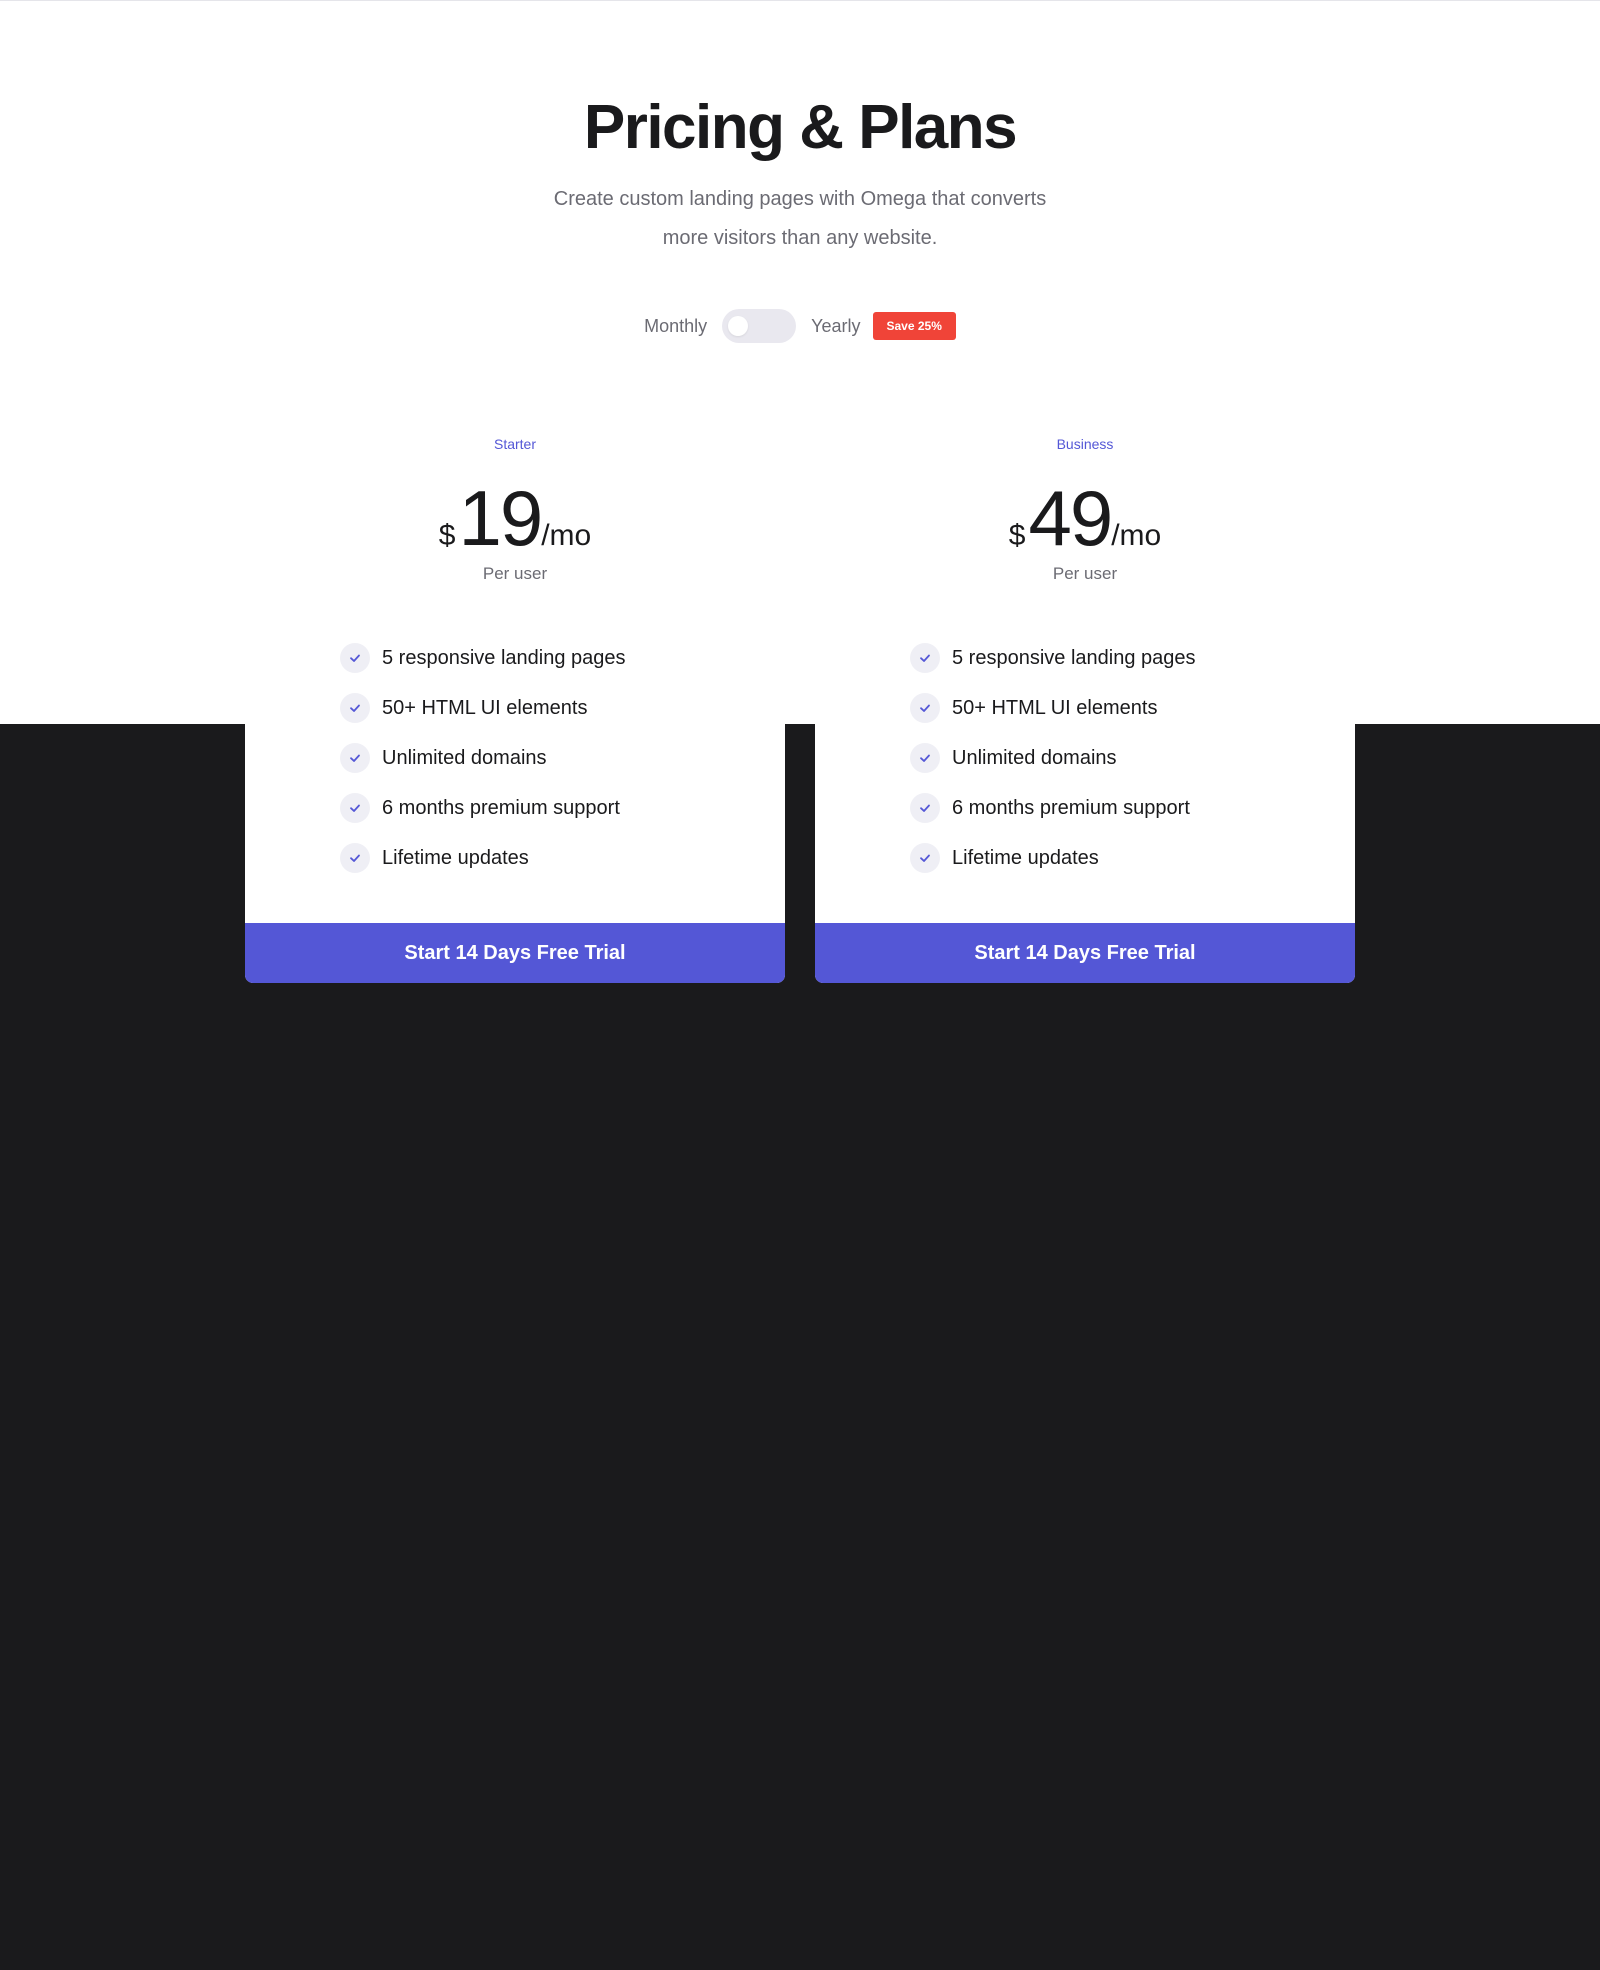  What do you see at coordinates (675, 326) in the screenshot?
I see `monthly-label: Monthly` at bounding box center [675, 326].